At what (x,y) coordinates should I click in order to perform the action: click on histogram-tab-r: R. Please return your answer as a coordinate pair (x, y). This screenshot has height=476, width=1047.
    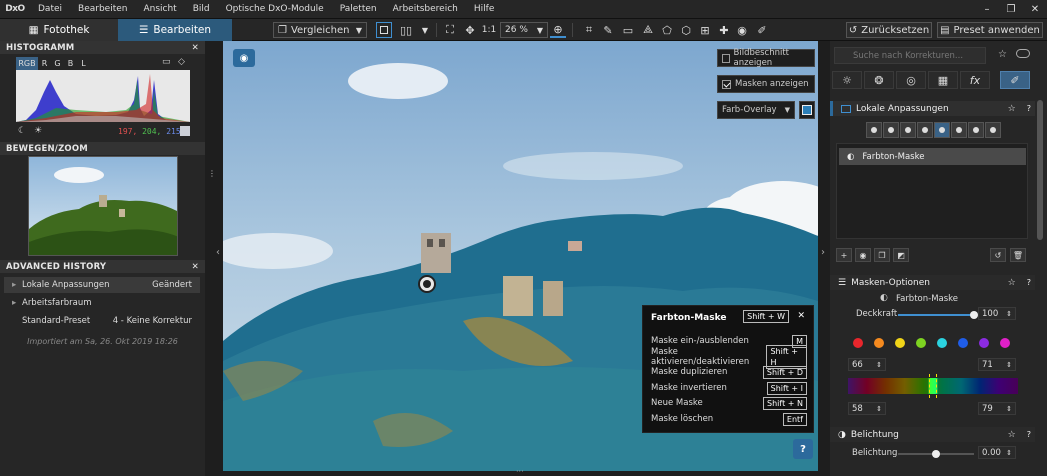
    Looking at the image, I should click on (44, 63).